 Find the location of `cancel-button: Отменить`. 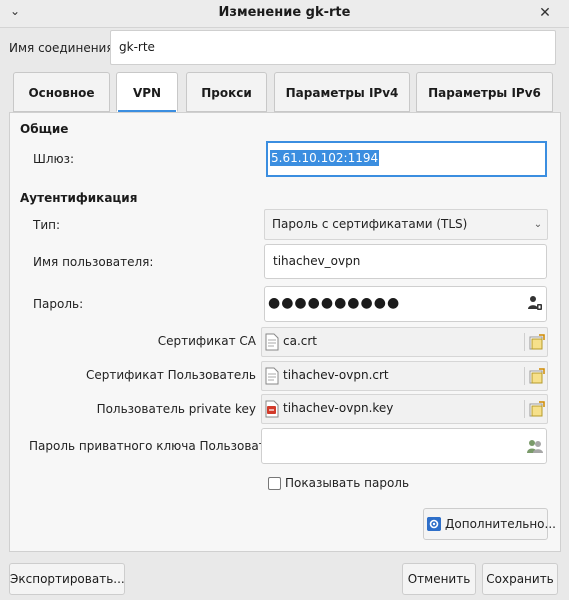

cancel-button: Отменить is located at coordinates (439, 579).